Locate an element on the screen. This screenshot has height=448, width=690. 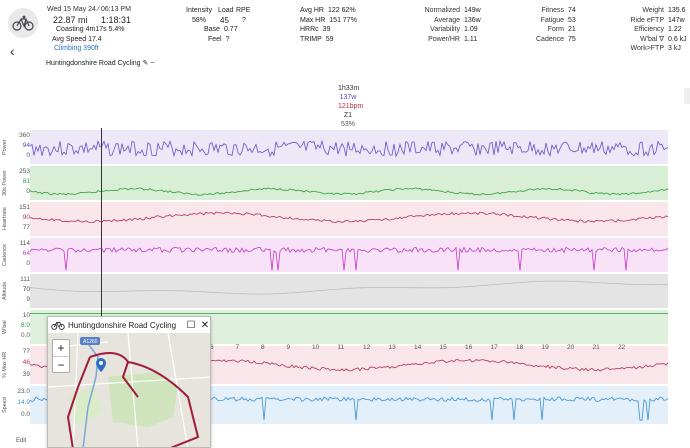
tick-label: 151 is located at coordinates (24, 207).